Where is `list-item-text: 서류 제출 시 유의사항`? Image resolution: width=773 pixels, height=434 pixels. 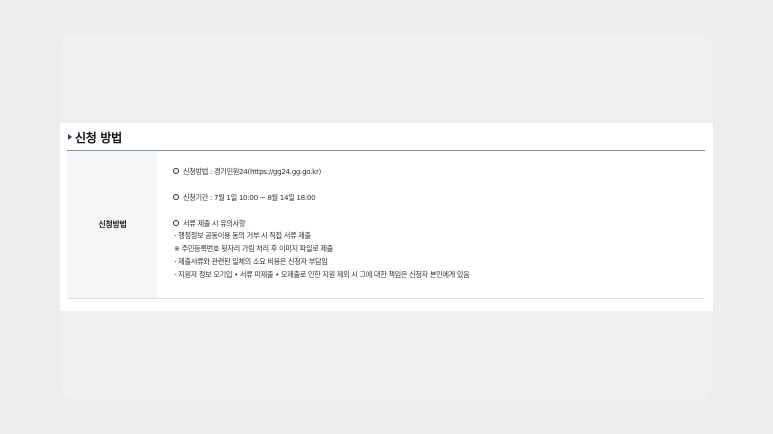 list-item-text: 서류 제출 시 유의사항 is located at coordinates (214, 223).